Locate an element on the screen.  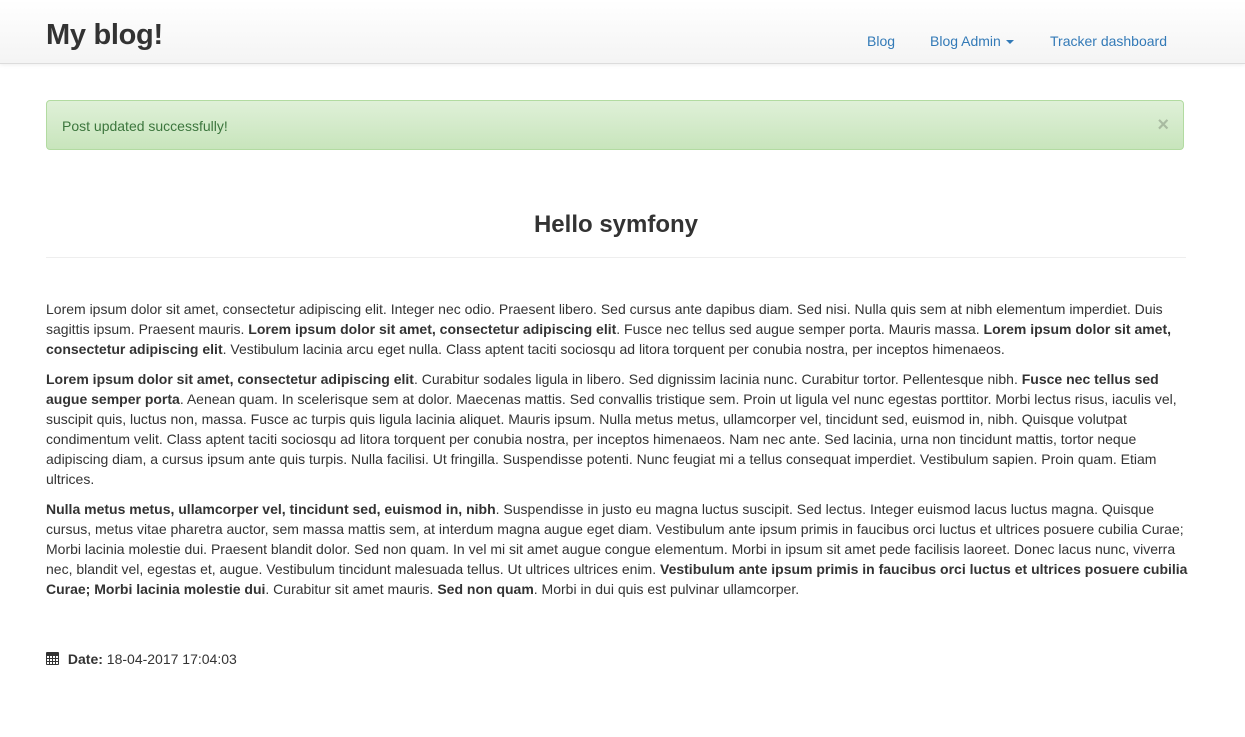
calendar-icon is located at coordinates (52, 658).